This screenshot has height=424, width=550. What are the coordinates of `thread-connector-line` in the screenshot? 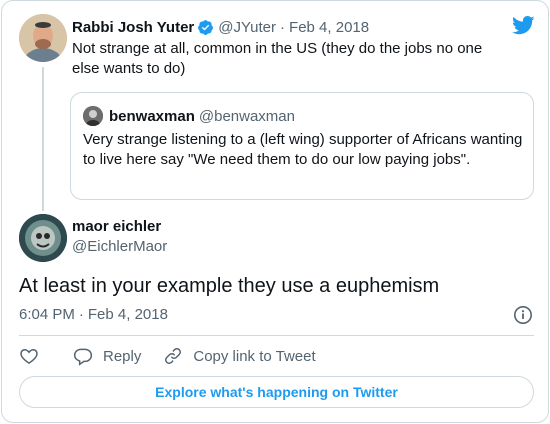 It's located at (43, 139).